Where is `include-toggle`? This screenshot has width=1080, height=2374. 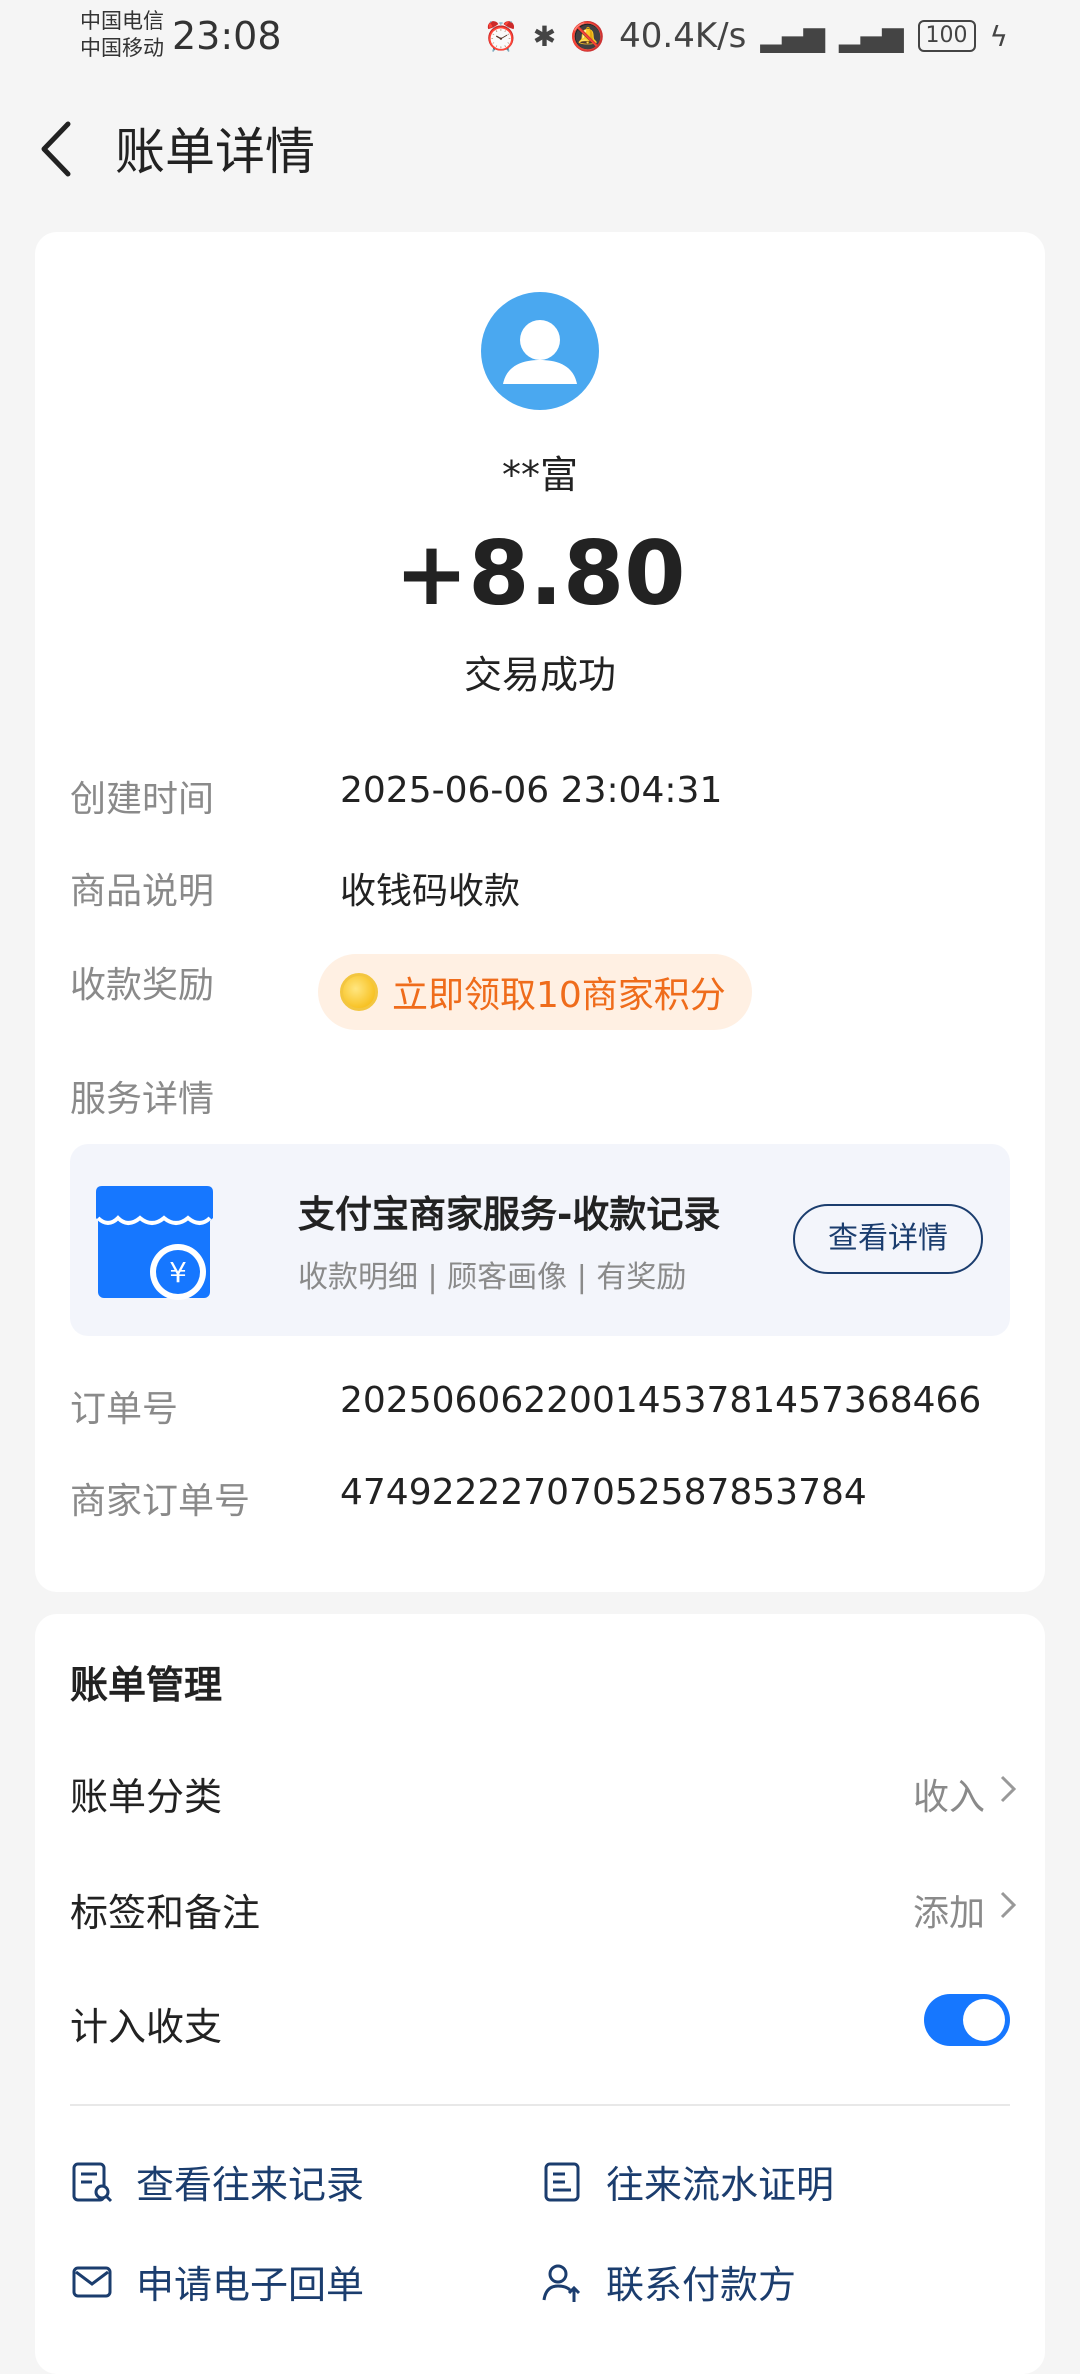 include-toggle is located at coordinates (967, 2020).